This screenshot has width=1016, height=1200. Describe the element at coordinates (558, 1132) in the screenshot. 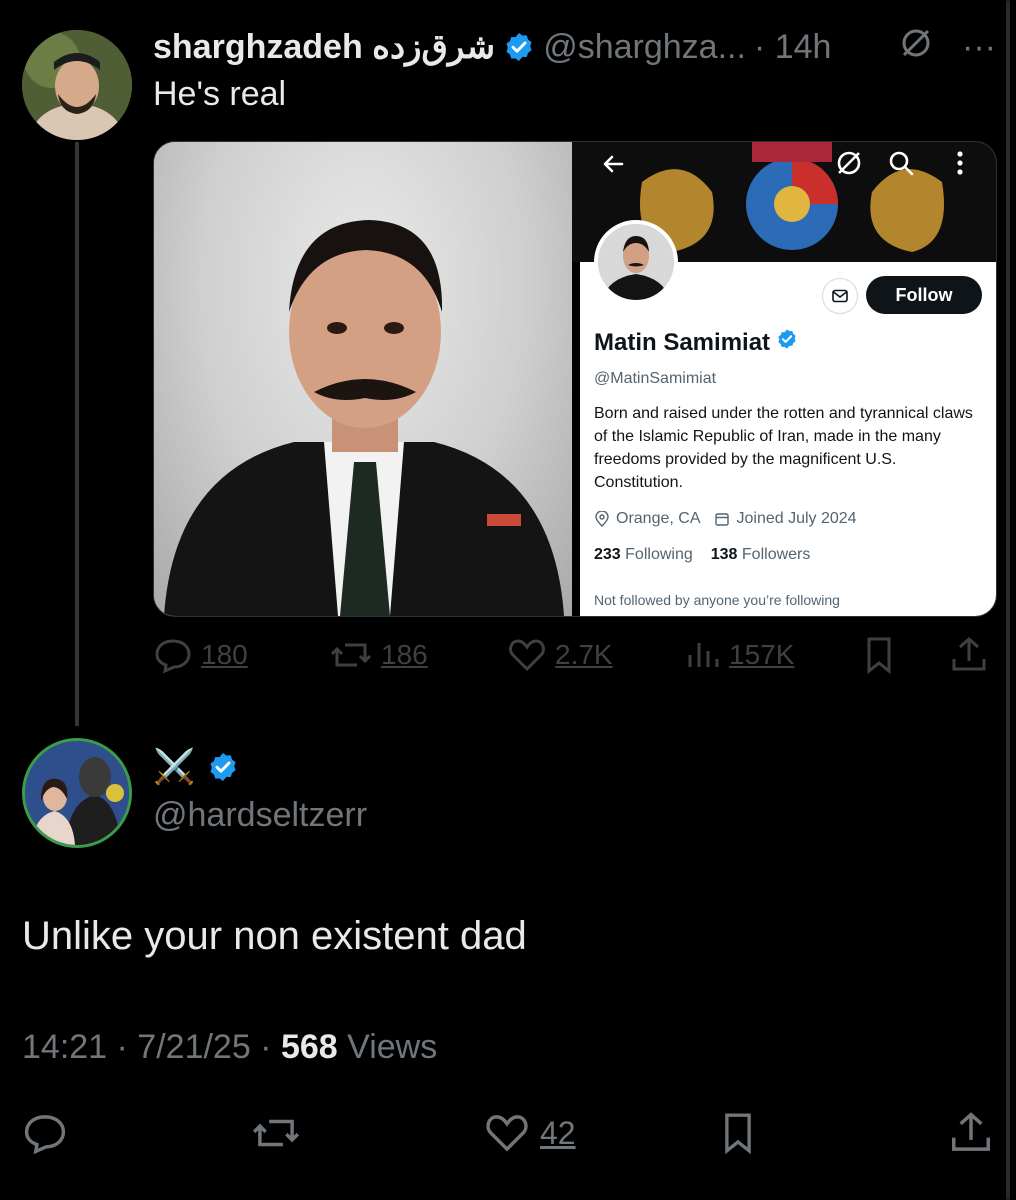

I see `like-count: 42` at that location.